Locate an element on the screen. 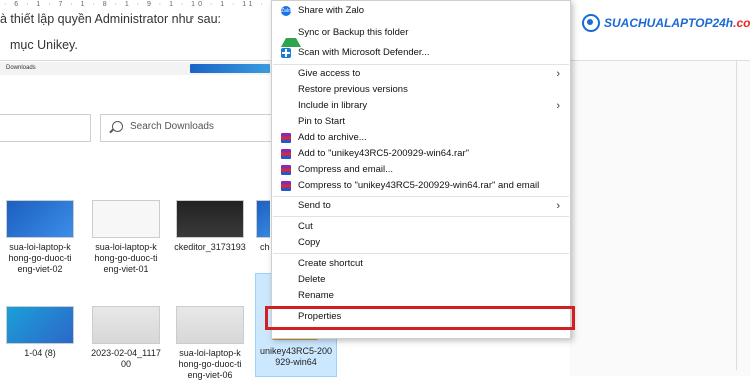  explorer-title: Downloads is located at coordinates (21, 68).